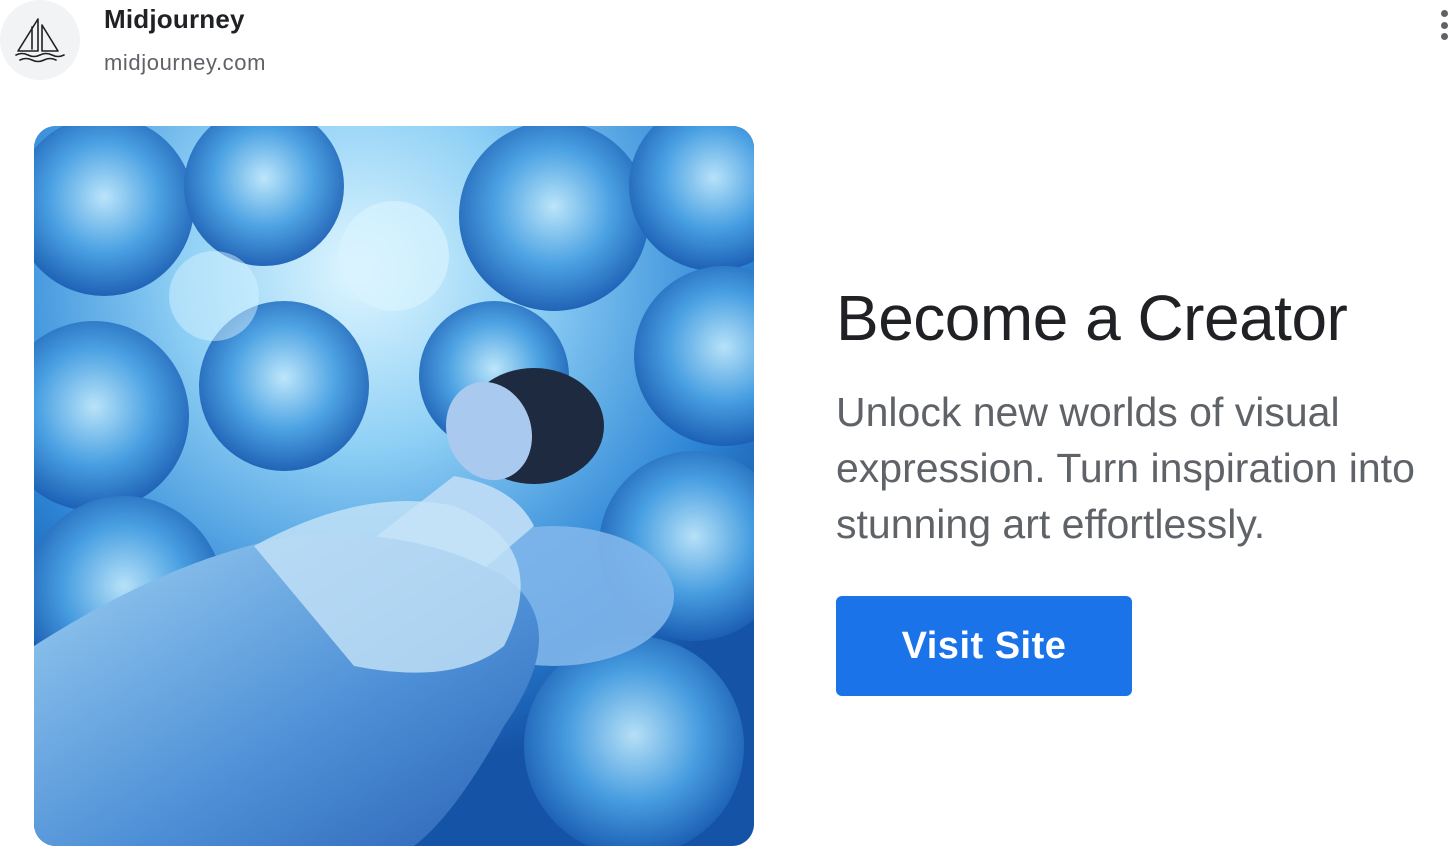 The height and width of the screenshot is (846, 1448). I want to click on ad-headline: Become a Creator, so click(1136, 318).